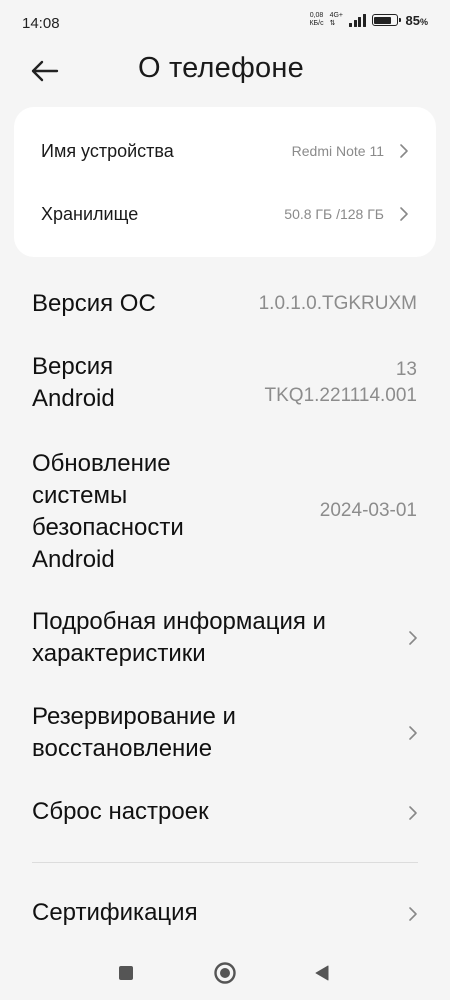 The height and width of the screenshot is (1000, 450). What do you see at coordinates (122, 748) in the screenshot?
I see `backup-restore-label-line2: восстановление` at bounding box center [122, 748].